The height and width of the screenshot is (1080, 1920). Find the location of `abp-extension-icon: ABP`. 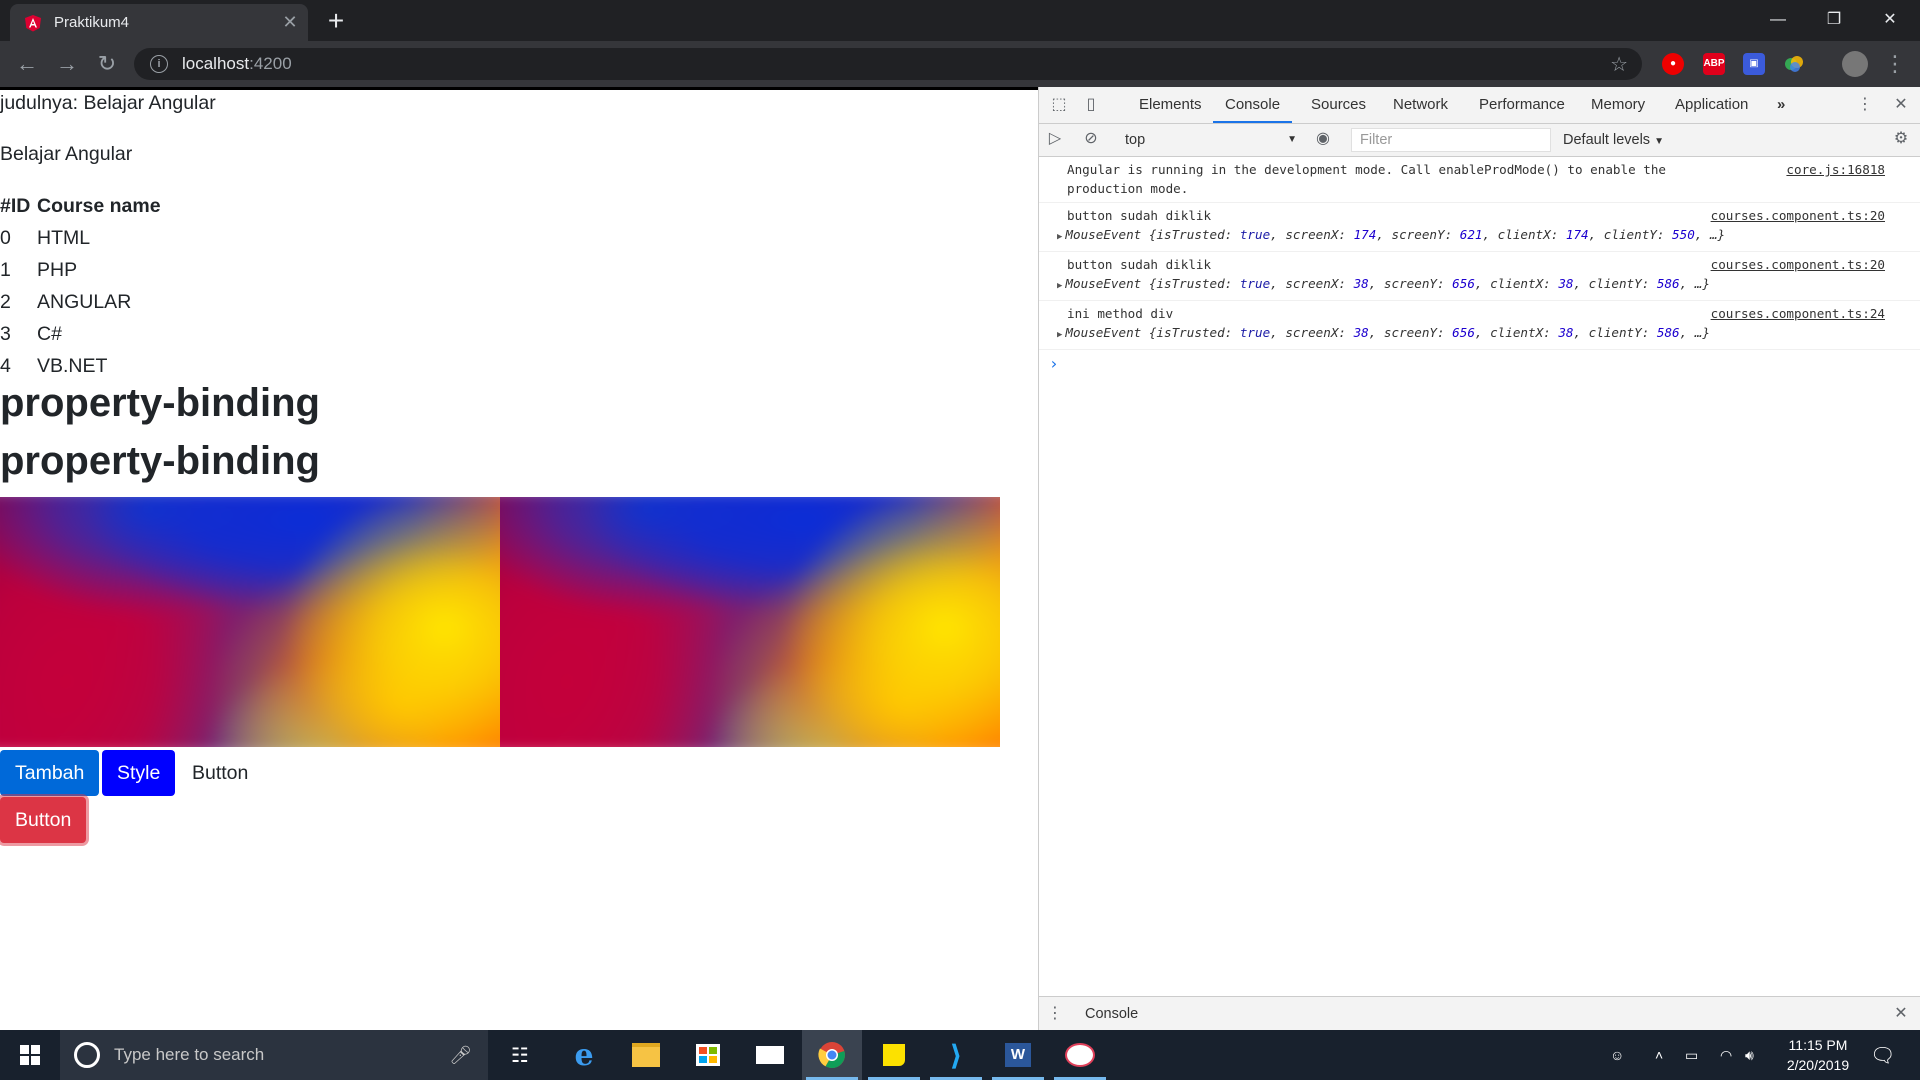

abp-extension-icon: ABP is located at coordinates (1714, 64).